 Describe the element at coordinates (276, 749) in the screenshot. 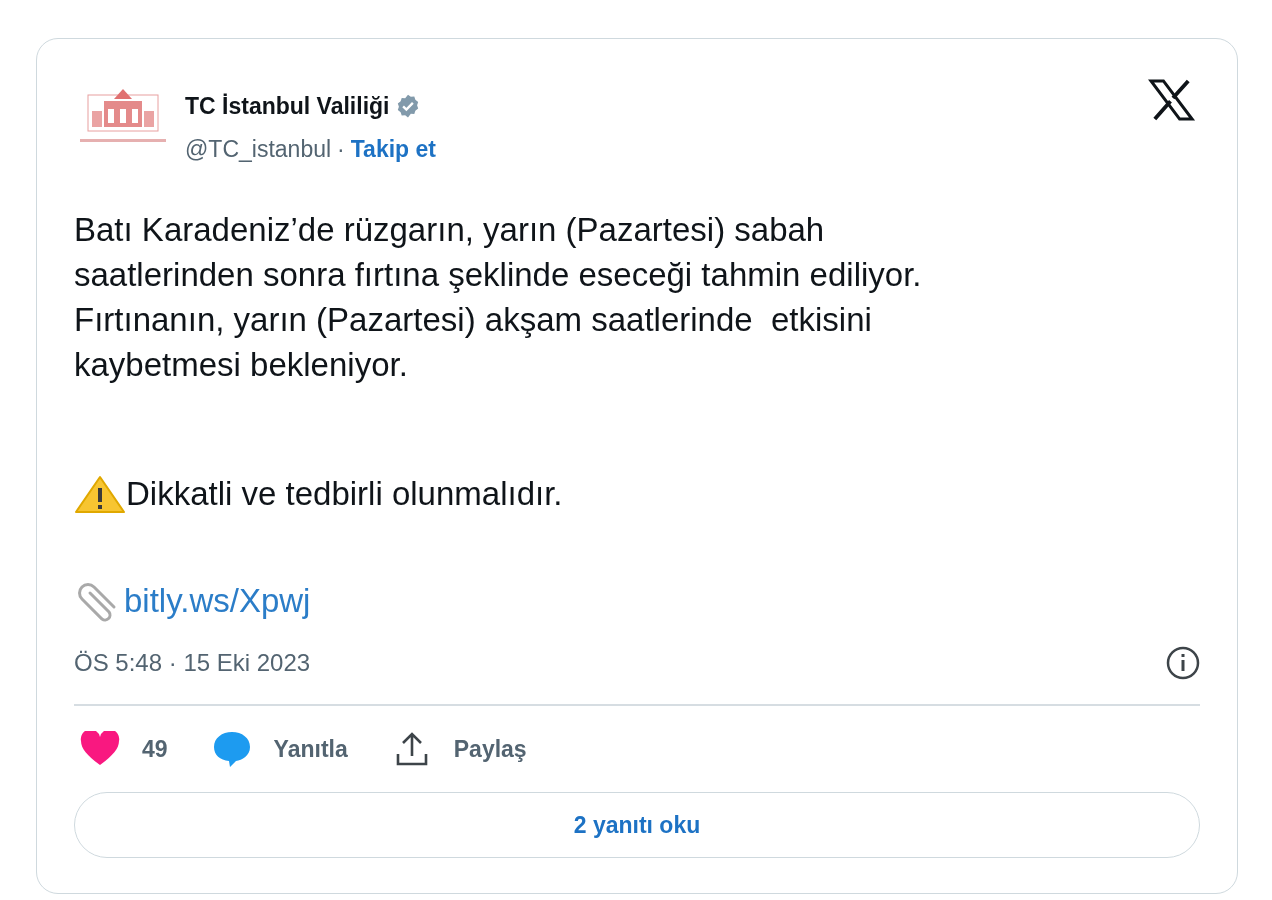

I see `reply-button: Yanıtla` at that location.